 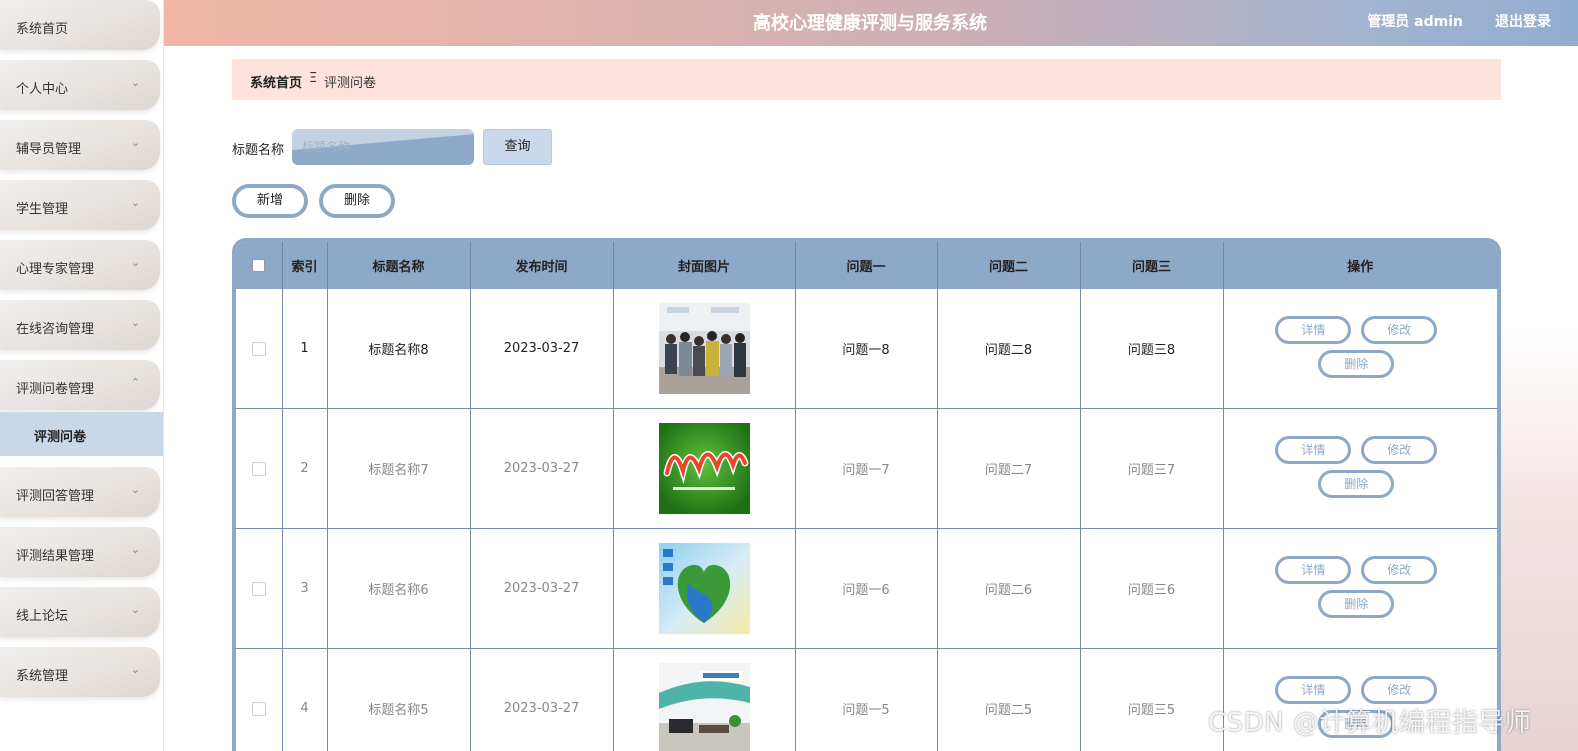 I want to click on sidebar-item-label: 学生管理, so click(x=42, y=209).